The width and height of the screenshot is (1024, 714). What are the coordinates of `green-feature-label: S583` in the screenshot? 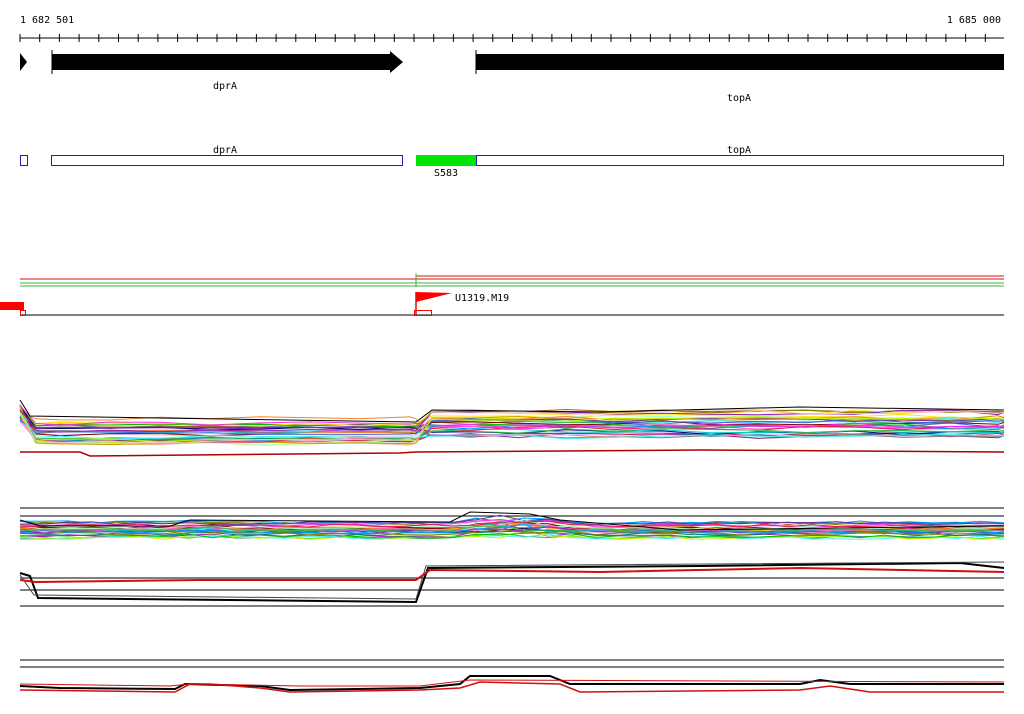 It's located at (446, 173).